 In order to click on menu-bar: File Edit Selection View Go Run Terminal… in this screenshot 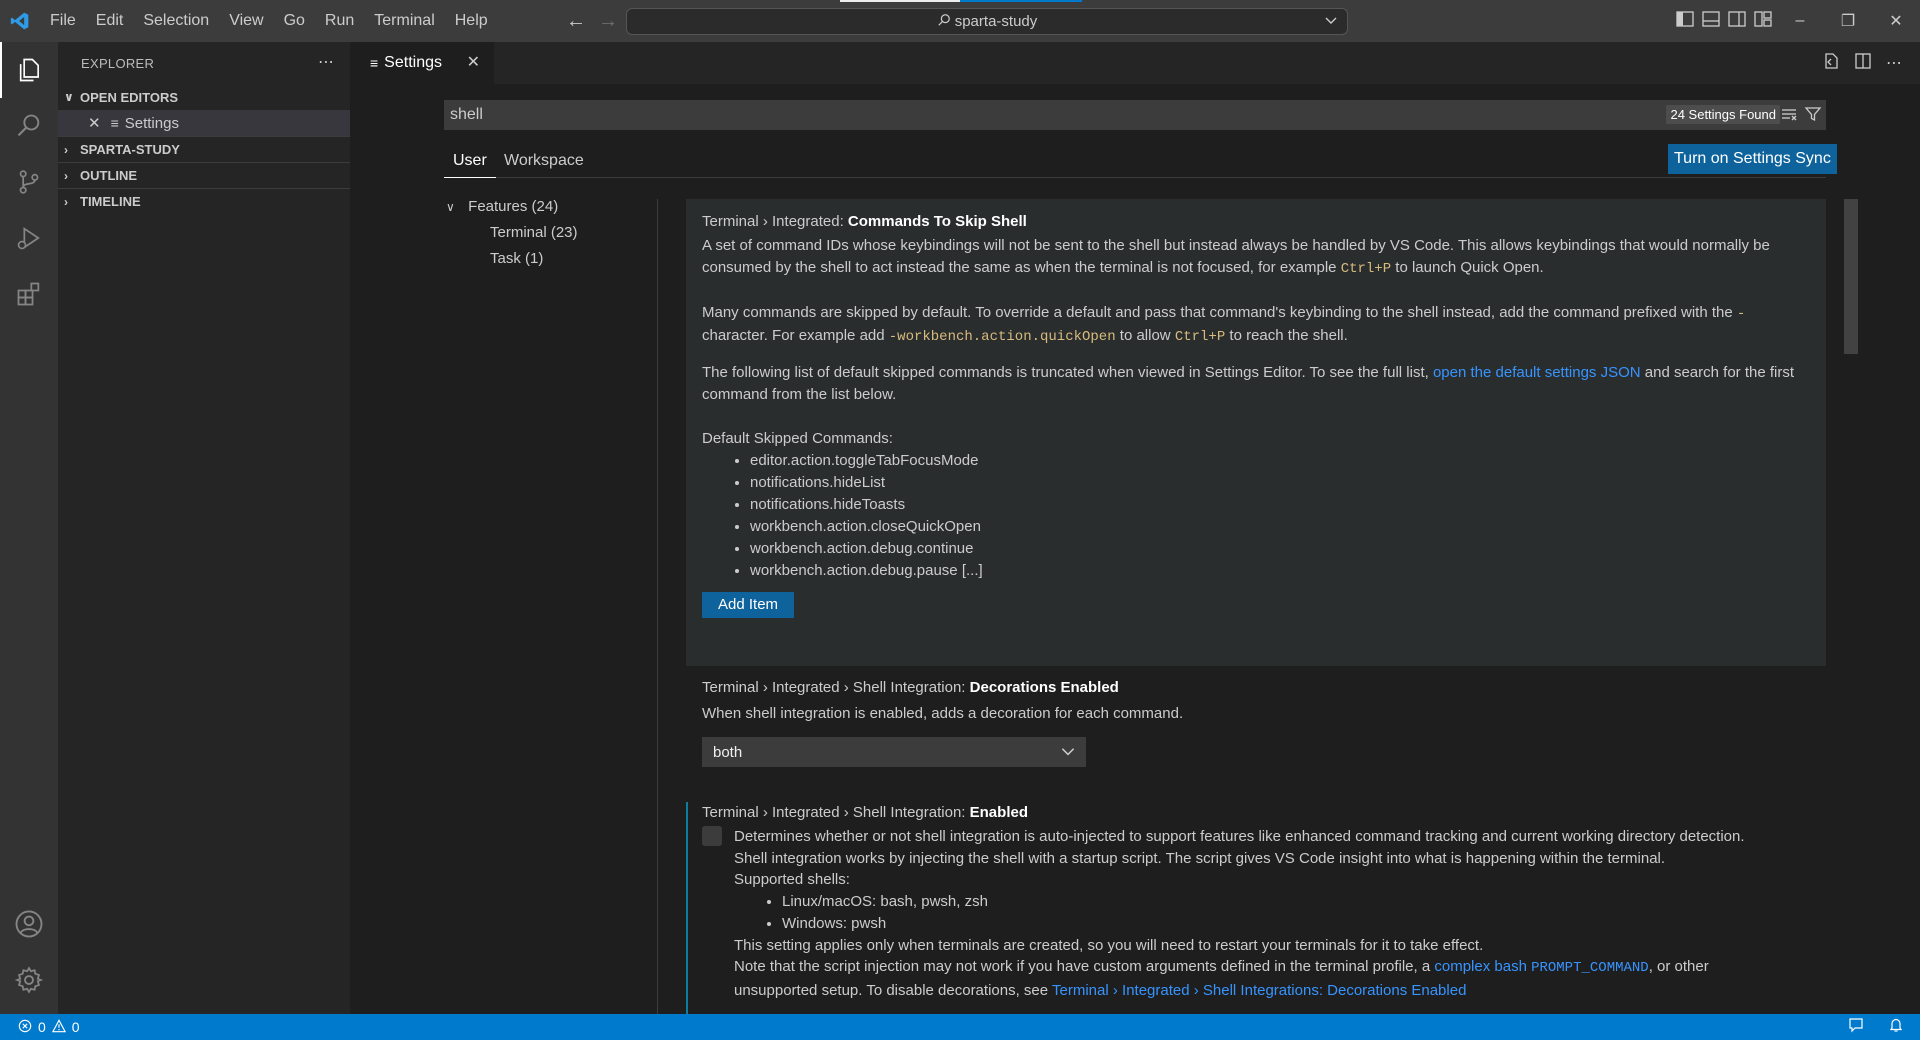, I will do `click(269, 21)`.